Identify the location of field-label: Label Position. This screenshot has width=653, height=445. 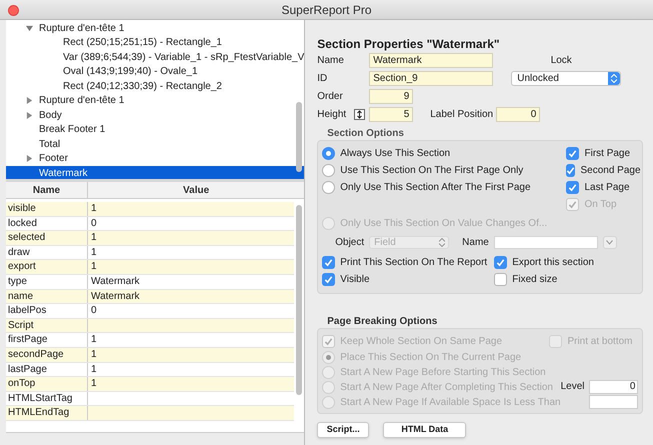
(462, 115).